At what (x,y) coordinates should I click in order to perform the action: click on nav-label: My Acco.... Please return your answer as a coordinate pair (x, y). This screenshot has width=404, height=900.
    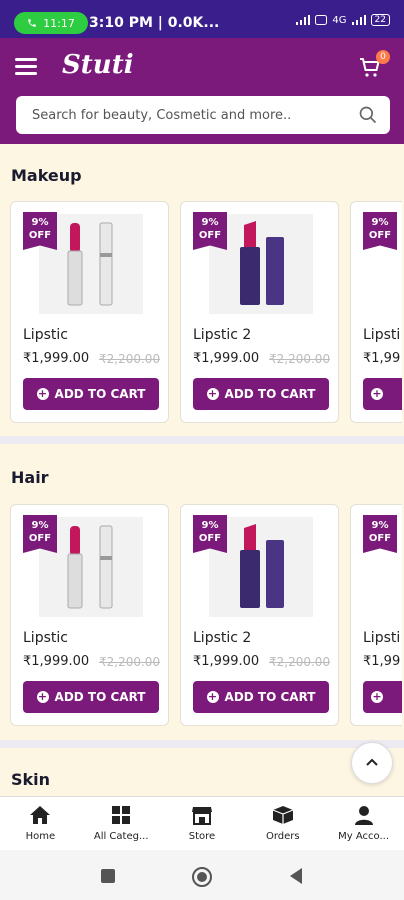
    Looking at the image, I should click on (364, 836).